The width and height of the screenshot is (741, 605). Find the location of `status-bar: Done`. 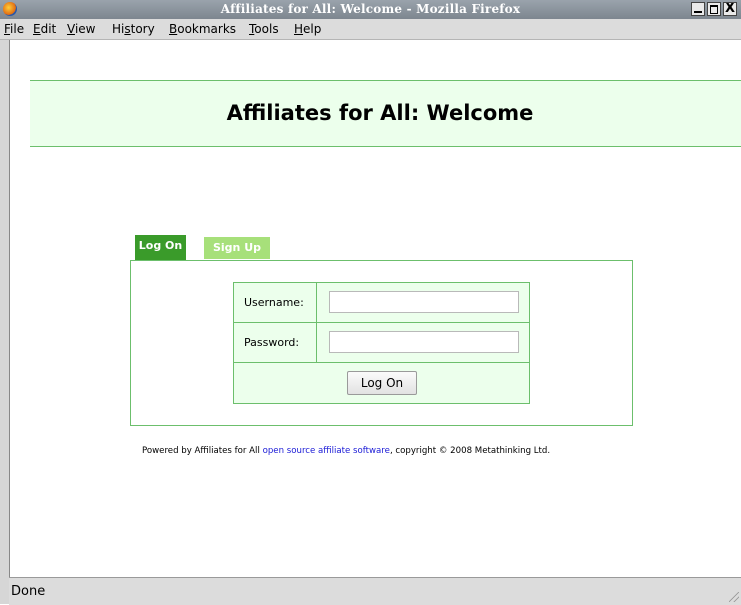

status-bar: Done is located at coordinates (375, 591).